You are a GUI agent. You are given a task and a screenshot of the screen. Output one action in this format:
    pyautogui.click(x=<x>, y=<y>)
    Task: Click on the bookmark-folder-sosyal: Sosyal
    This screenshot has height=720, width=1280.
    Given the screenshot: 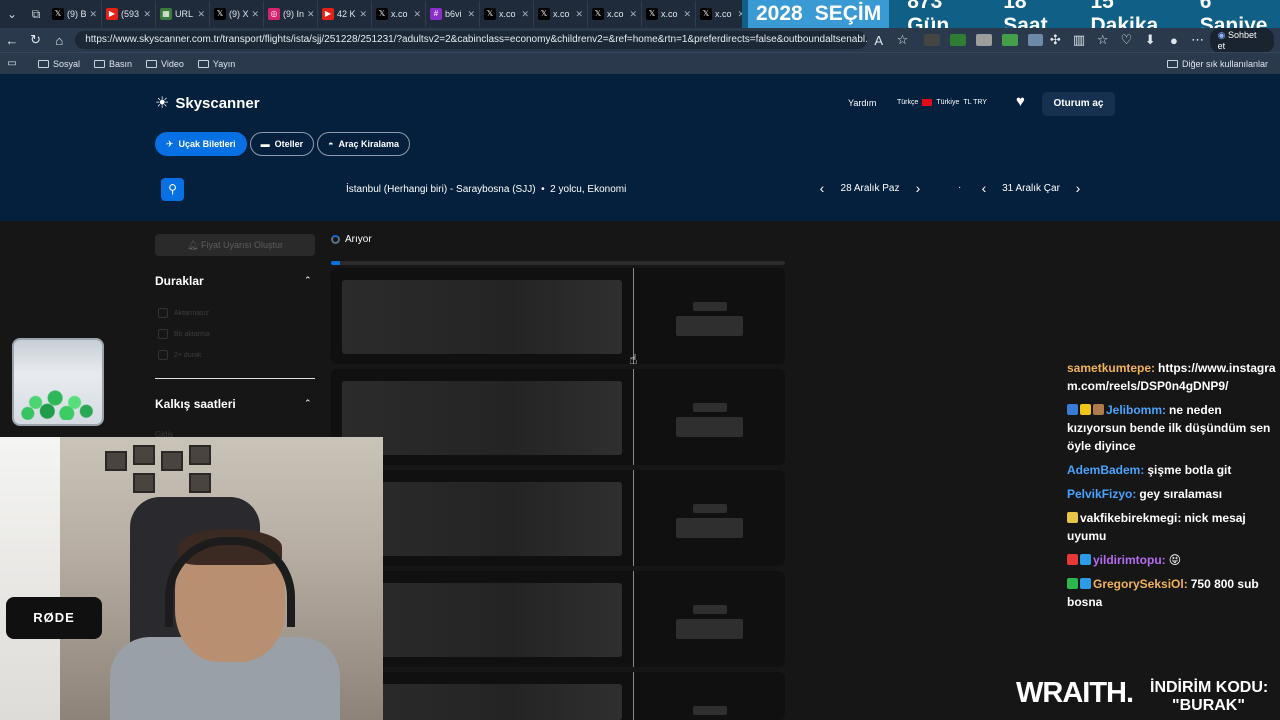 What is the action you would take?
    pyautogui.click(x=59, y=64)
    